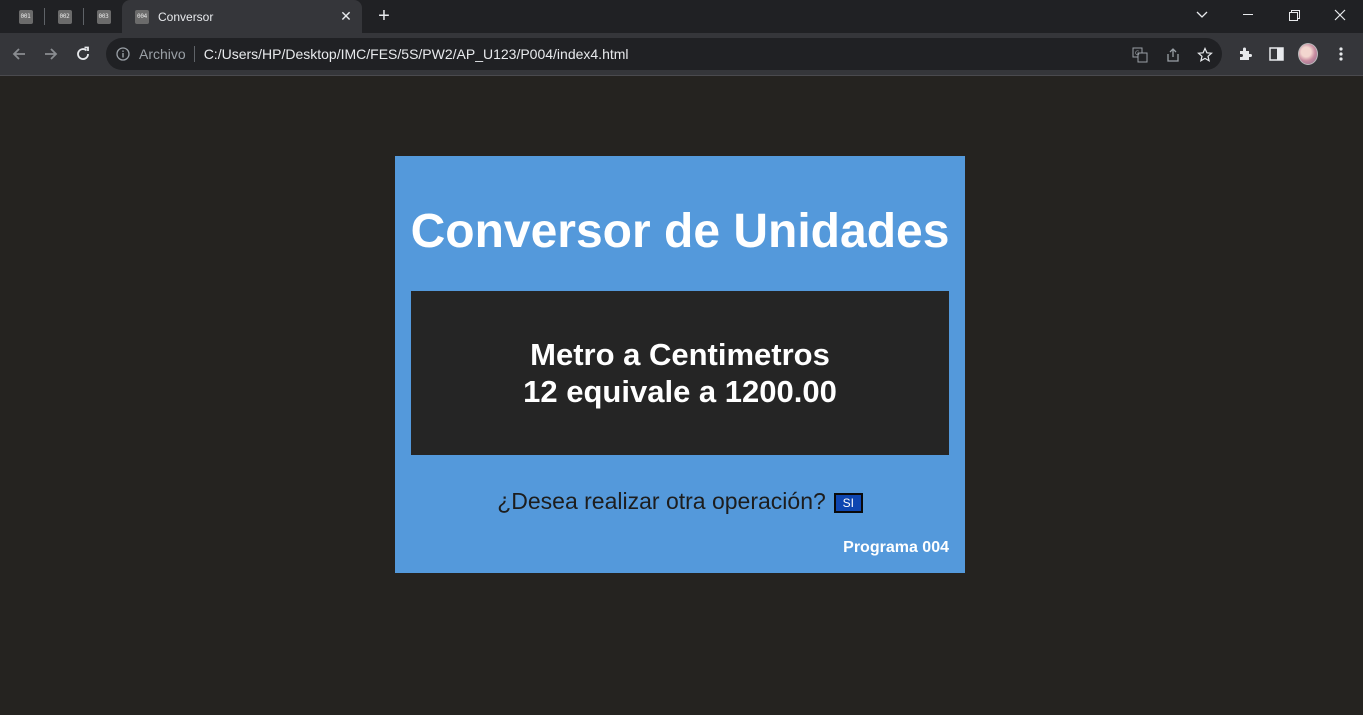 The width and height of the screenshot is (1363, 715). I want to click on tab-003: 003, so click(103, 16).